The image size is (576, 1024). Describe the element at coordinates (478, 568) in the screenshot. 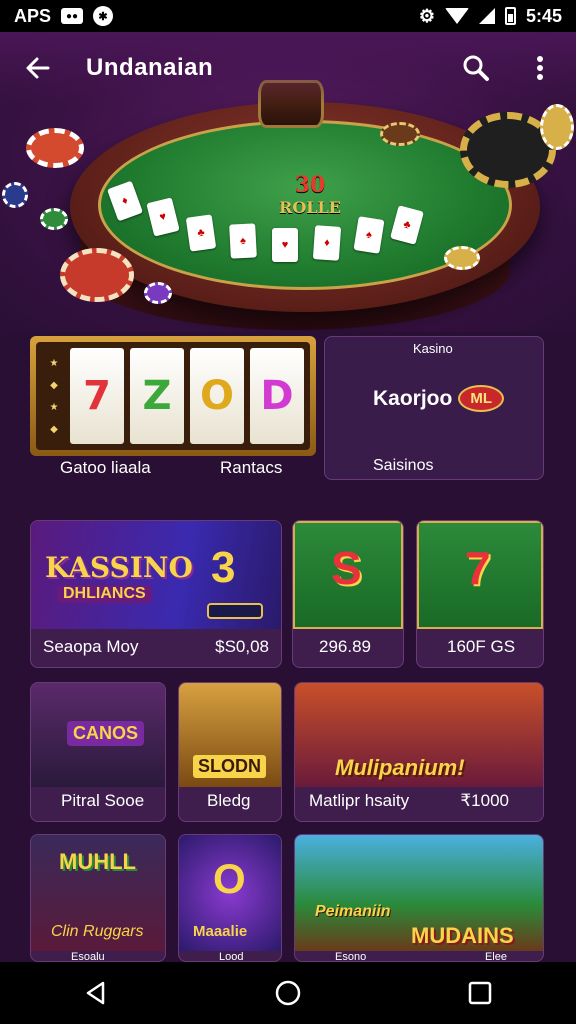

I see `tile-symbol: 7` at that location.